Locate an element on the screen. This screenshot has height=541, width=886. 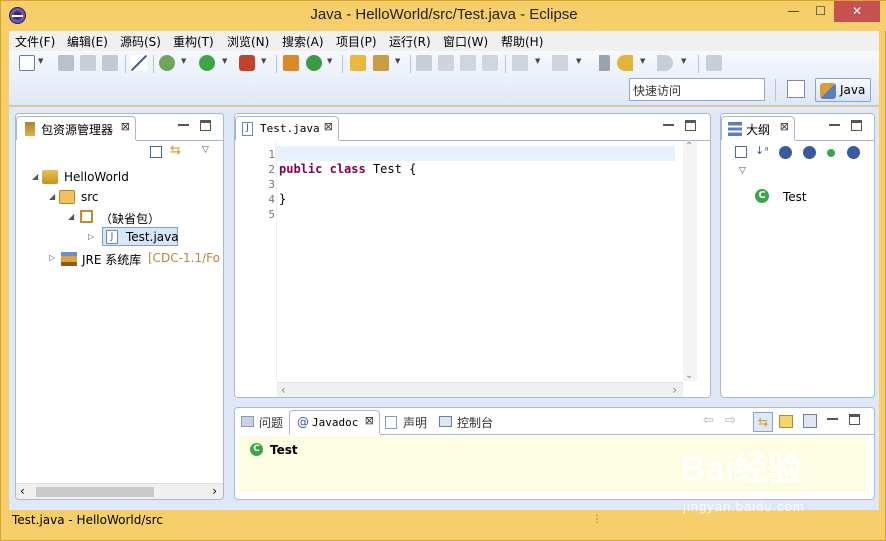
next-annotation-icon is located at coordinates (520, 63).